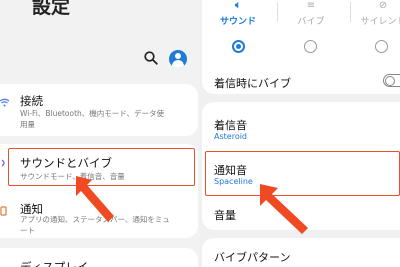 The image size is (400, 267). I want to click on mode-option-sound: 🔈︎ サウンド, so click(238, 13).